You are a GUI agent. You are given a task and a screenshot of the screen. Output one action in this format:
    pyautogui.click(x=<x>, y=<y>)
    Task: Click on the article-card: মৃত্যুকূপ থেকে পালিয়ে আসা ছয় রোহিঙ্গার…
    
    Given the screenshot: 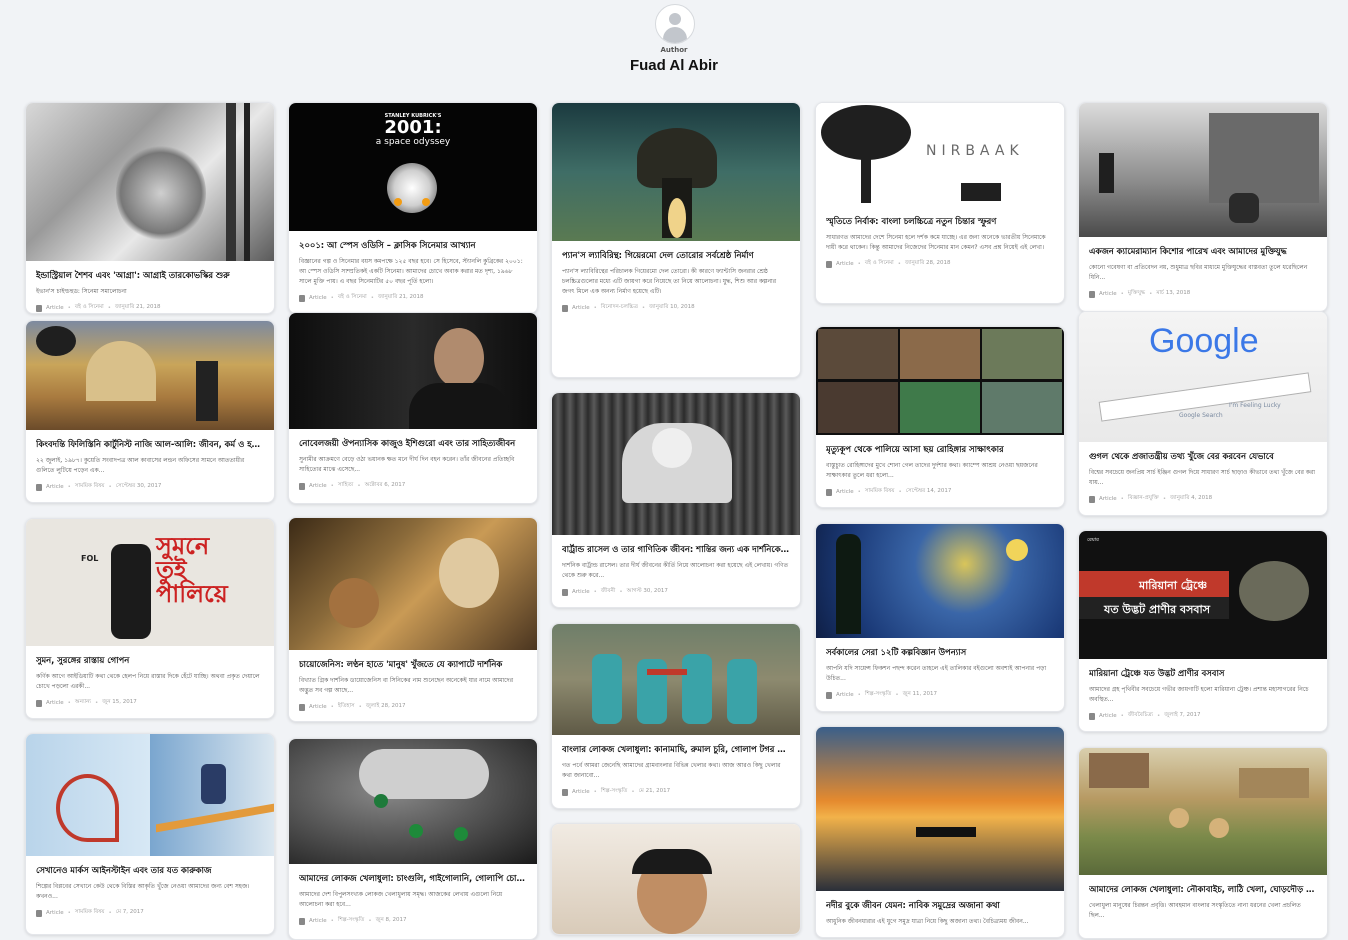 What is the action you would take?
    pyautogui.click(x=940, y=417)
    